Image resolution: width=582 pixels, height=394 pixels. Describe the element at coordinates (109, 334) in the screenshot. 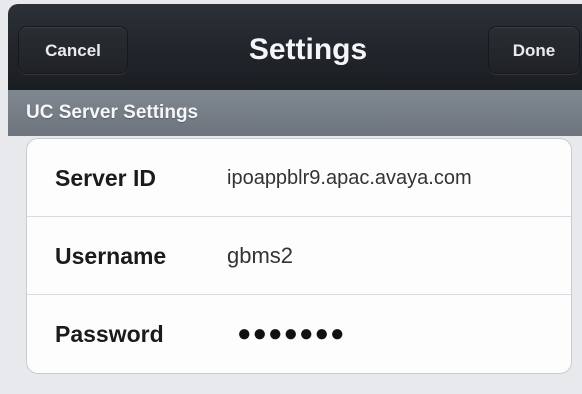

I see `password-label: Password` at that location.